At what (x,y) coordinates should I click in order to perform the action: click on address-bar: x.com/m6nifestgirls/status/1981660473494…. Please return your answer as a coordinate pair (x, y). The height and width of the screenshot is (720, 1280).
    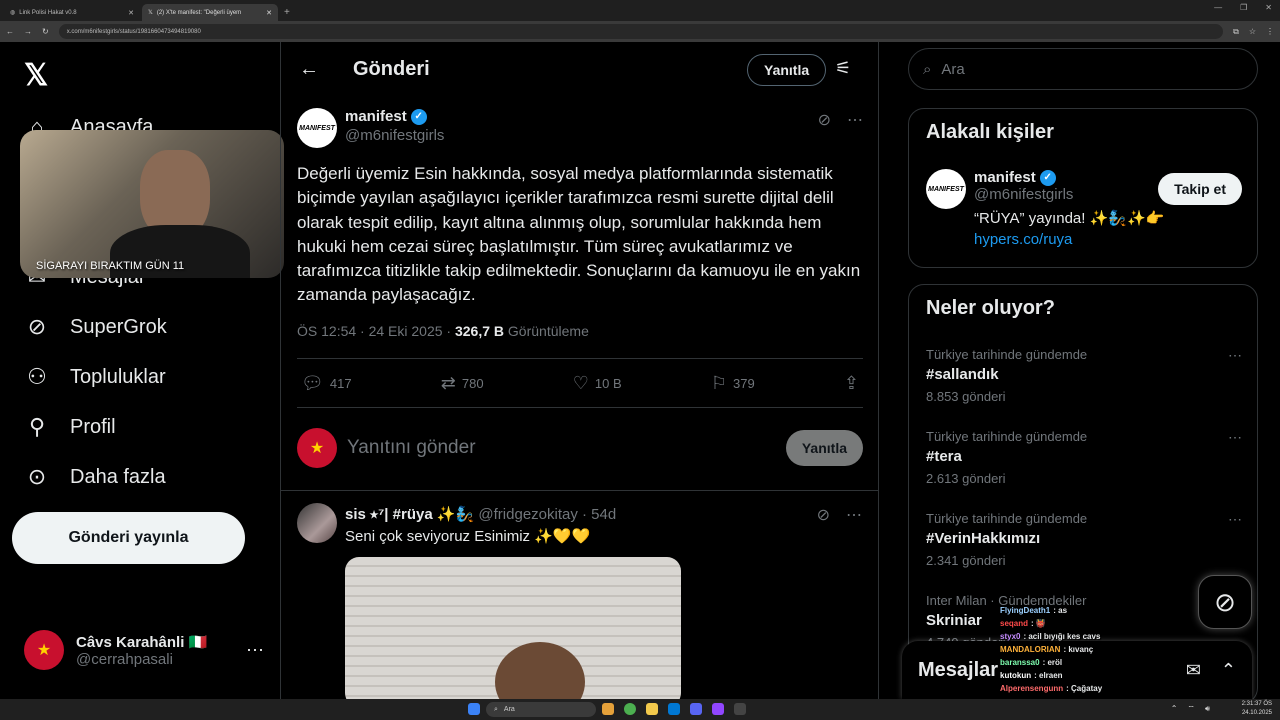
    Looking at the image, I should click on (641, 31).